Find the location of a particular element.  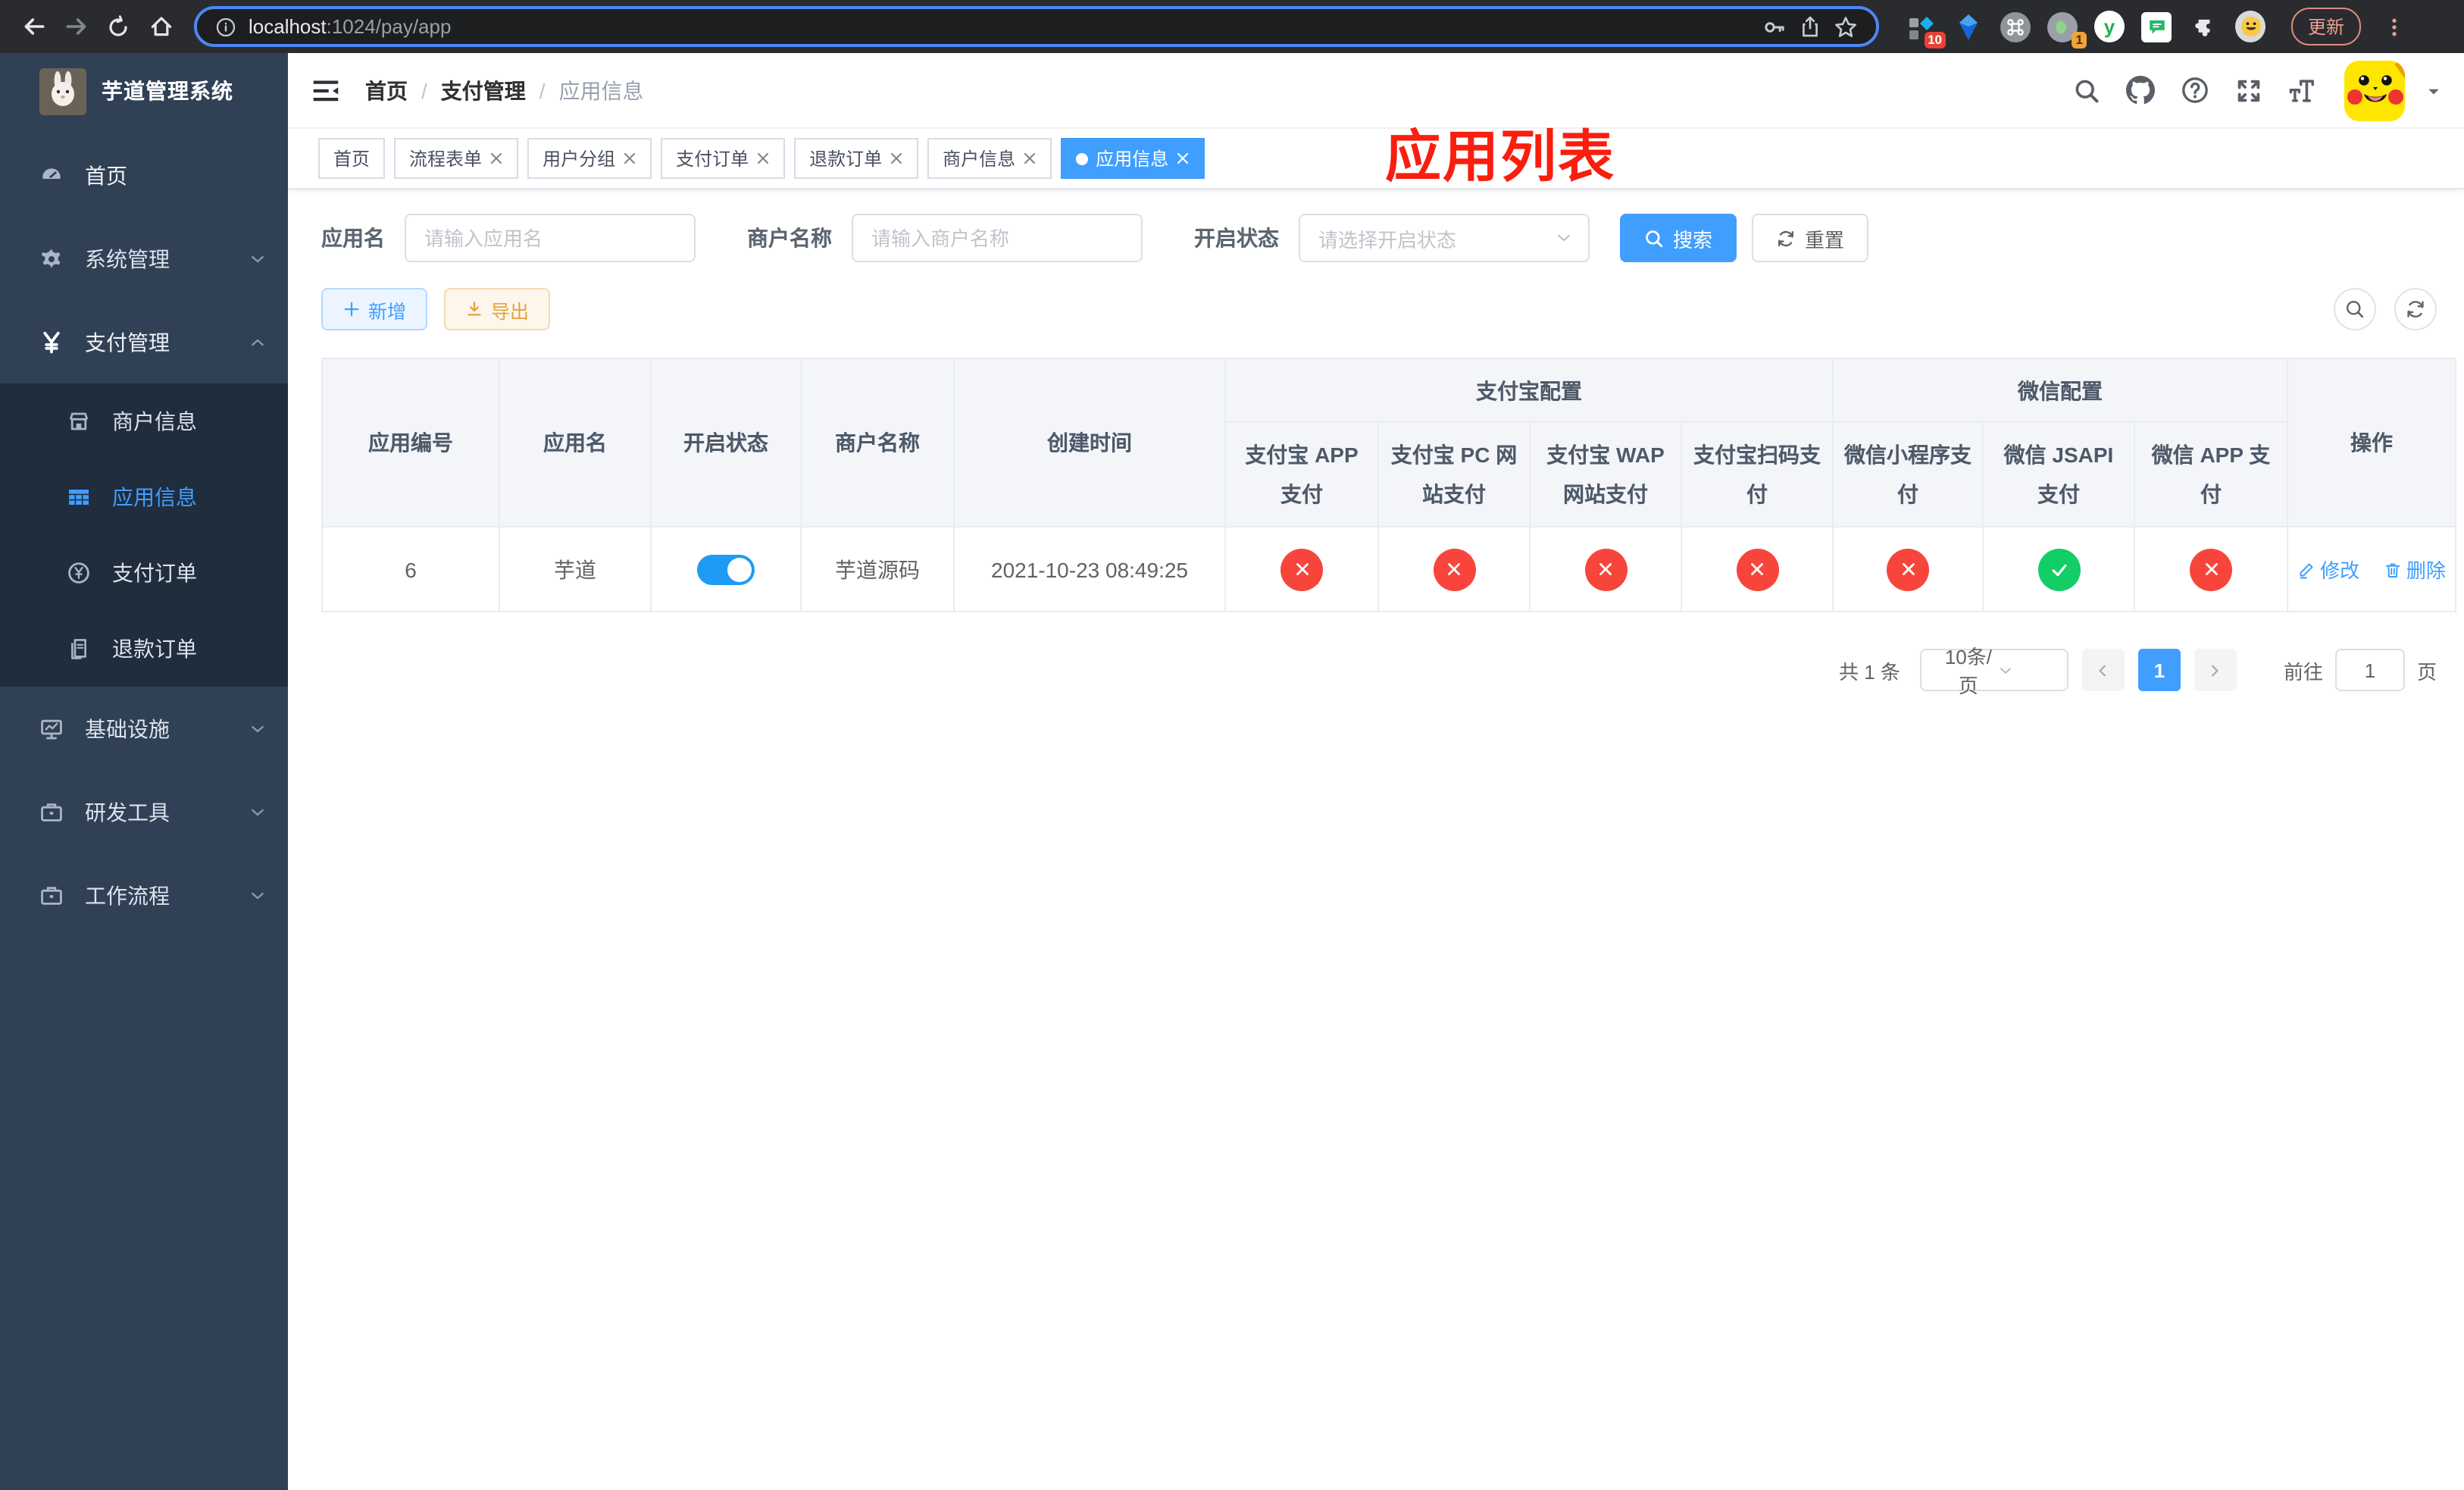

tab-home: 首页 is located at coordinates (352, 158).